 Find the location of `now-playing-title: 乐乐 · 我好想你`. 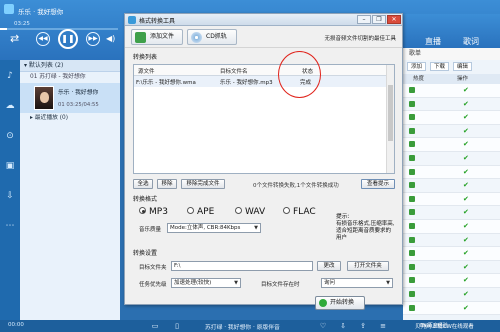

now-playing-title: 乐乐 · 我好想你 is located at coordinates (41, 12).